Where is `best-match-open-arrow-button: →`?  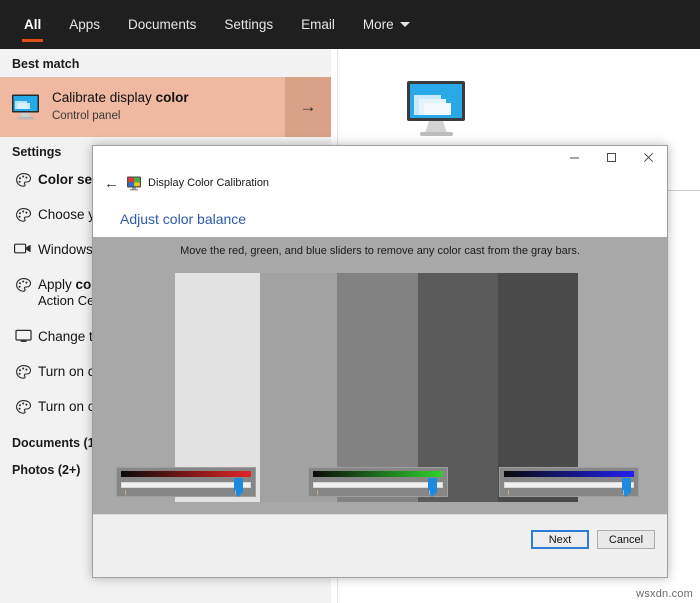
best-match-open-arrow-button: → is located at coordinates (308, 107).